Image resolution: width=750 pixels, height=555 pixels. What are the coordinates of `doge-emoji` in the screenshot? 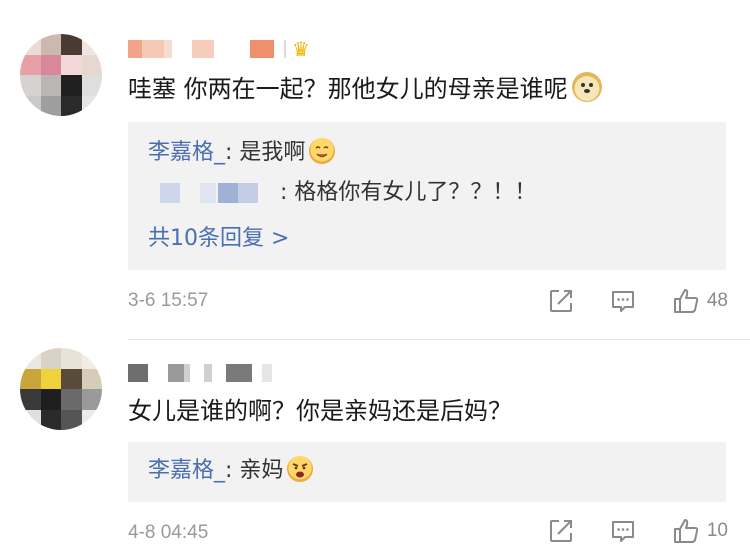 It's located at (586, 87).